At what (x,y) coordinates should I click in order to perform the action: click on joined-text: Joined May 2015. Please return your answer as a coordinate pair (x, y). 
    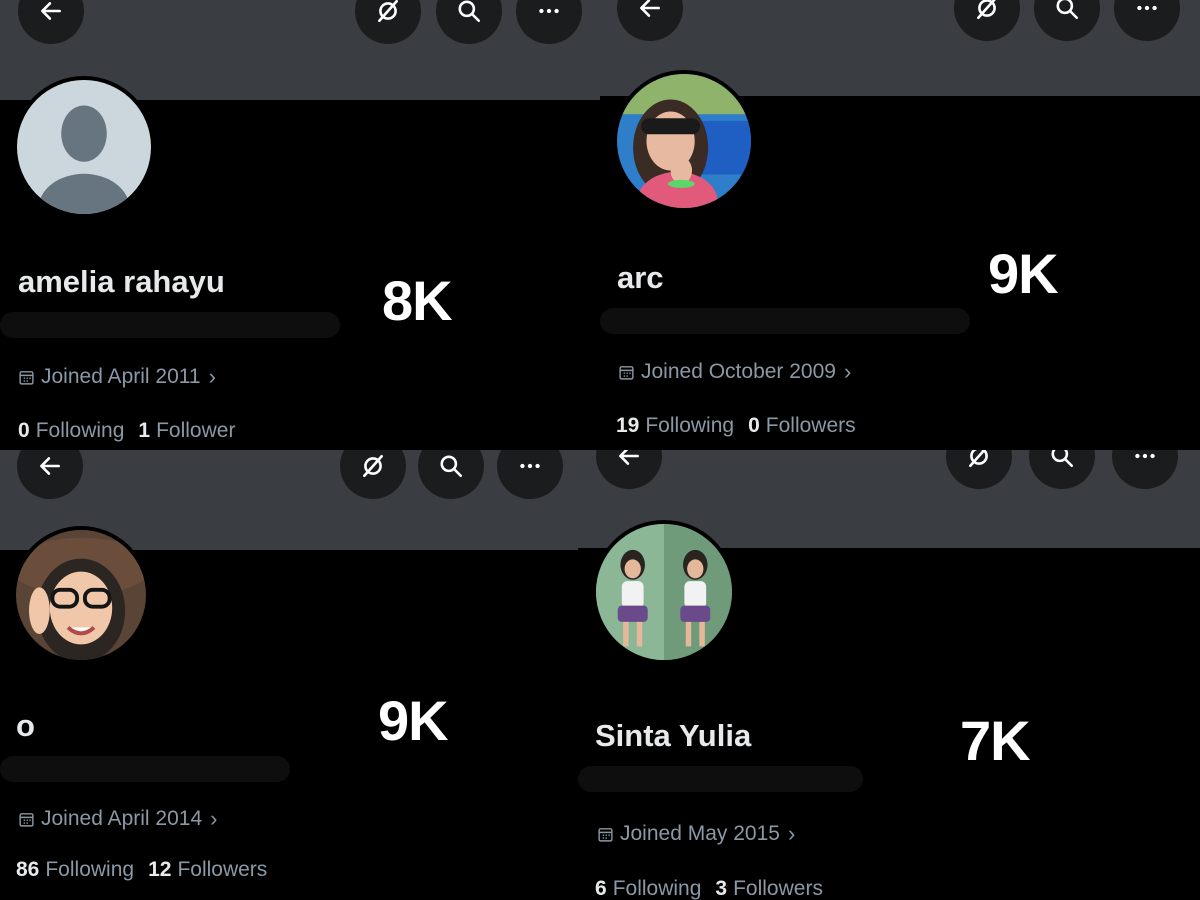
    Looking at the image, I should click on (700, 833).